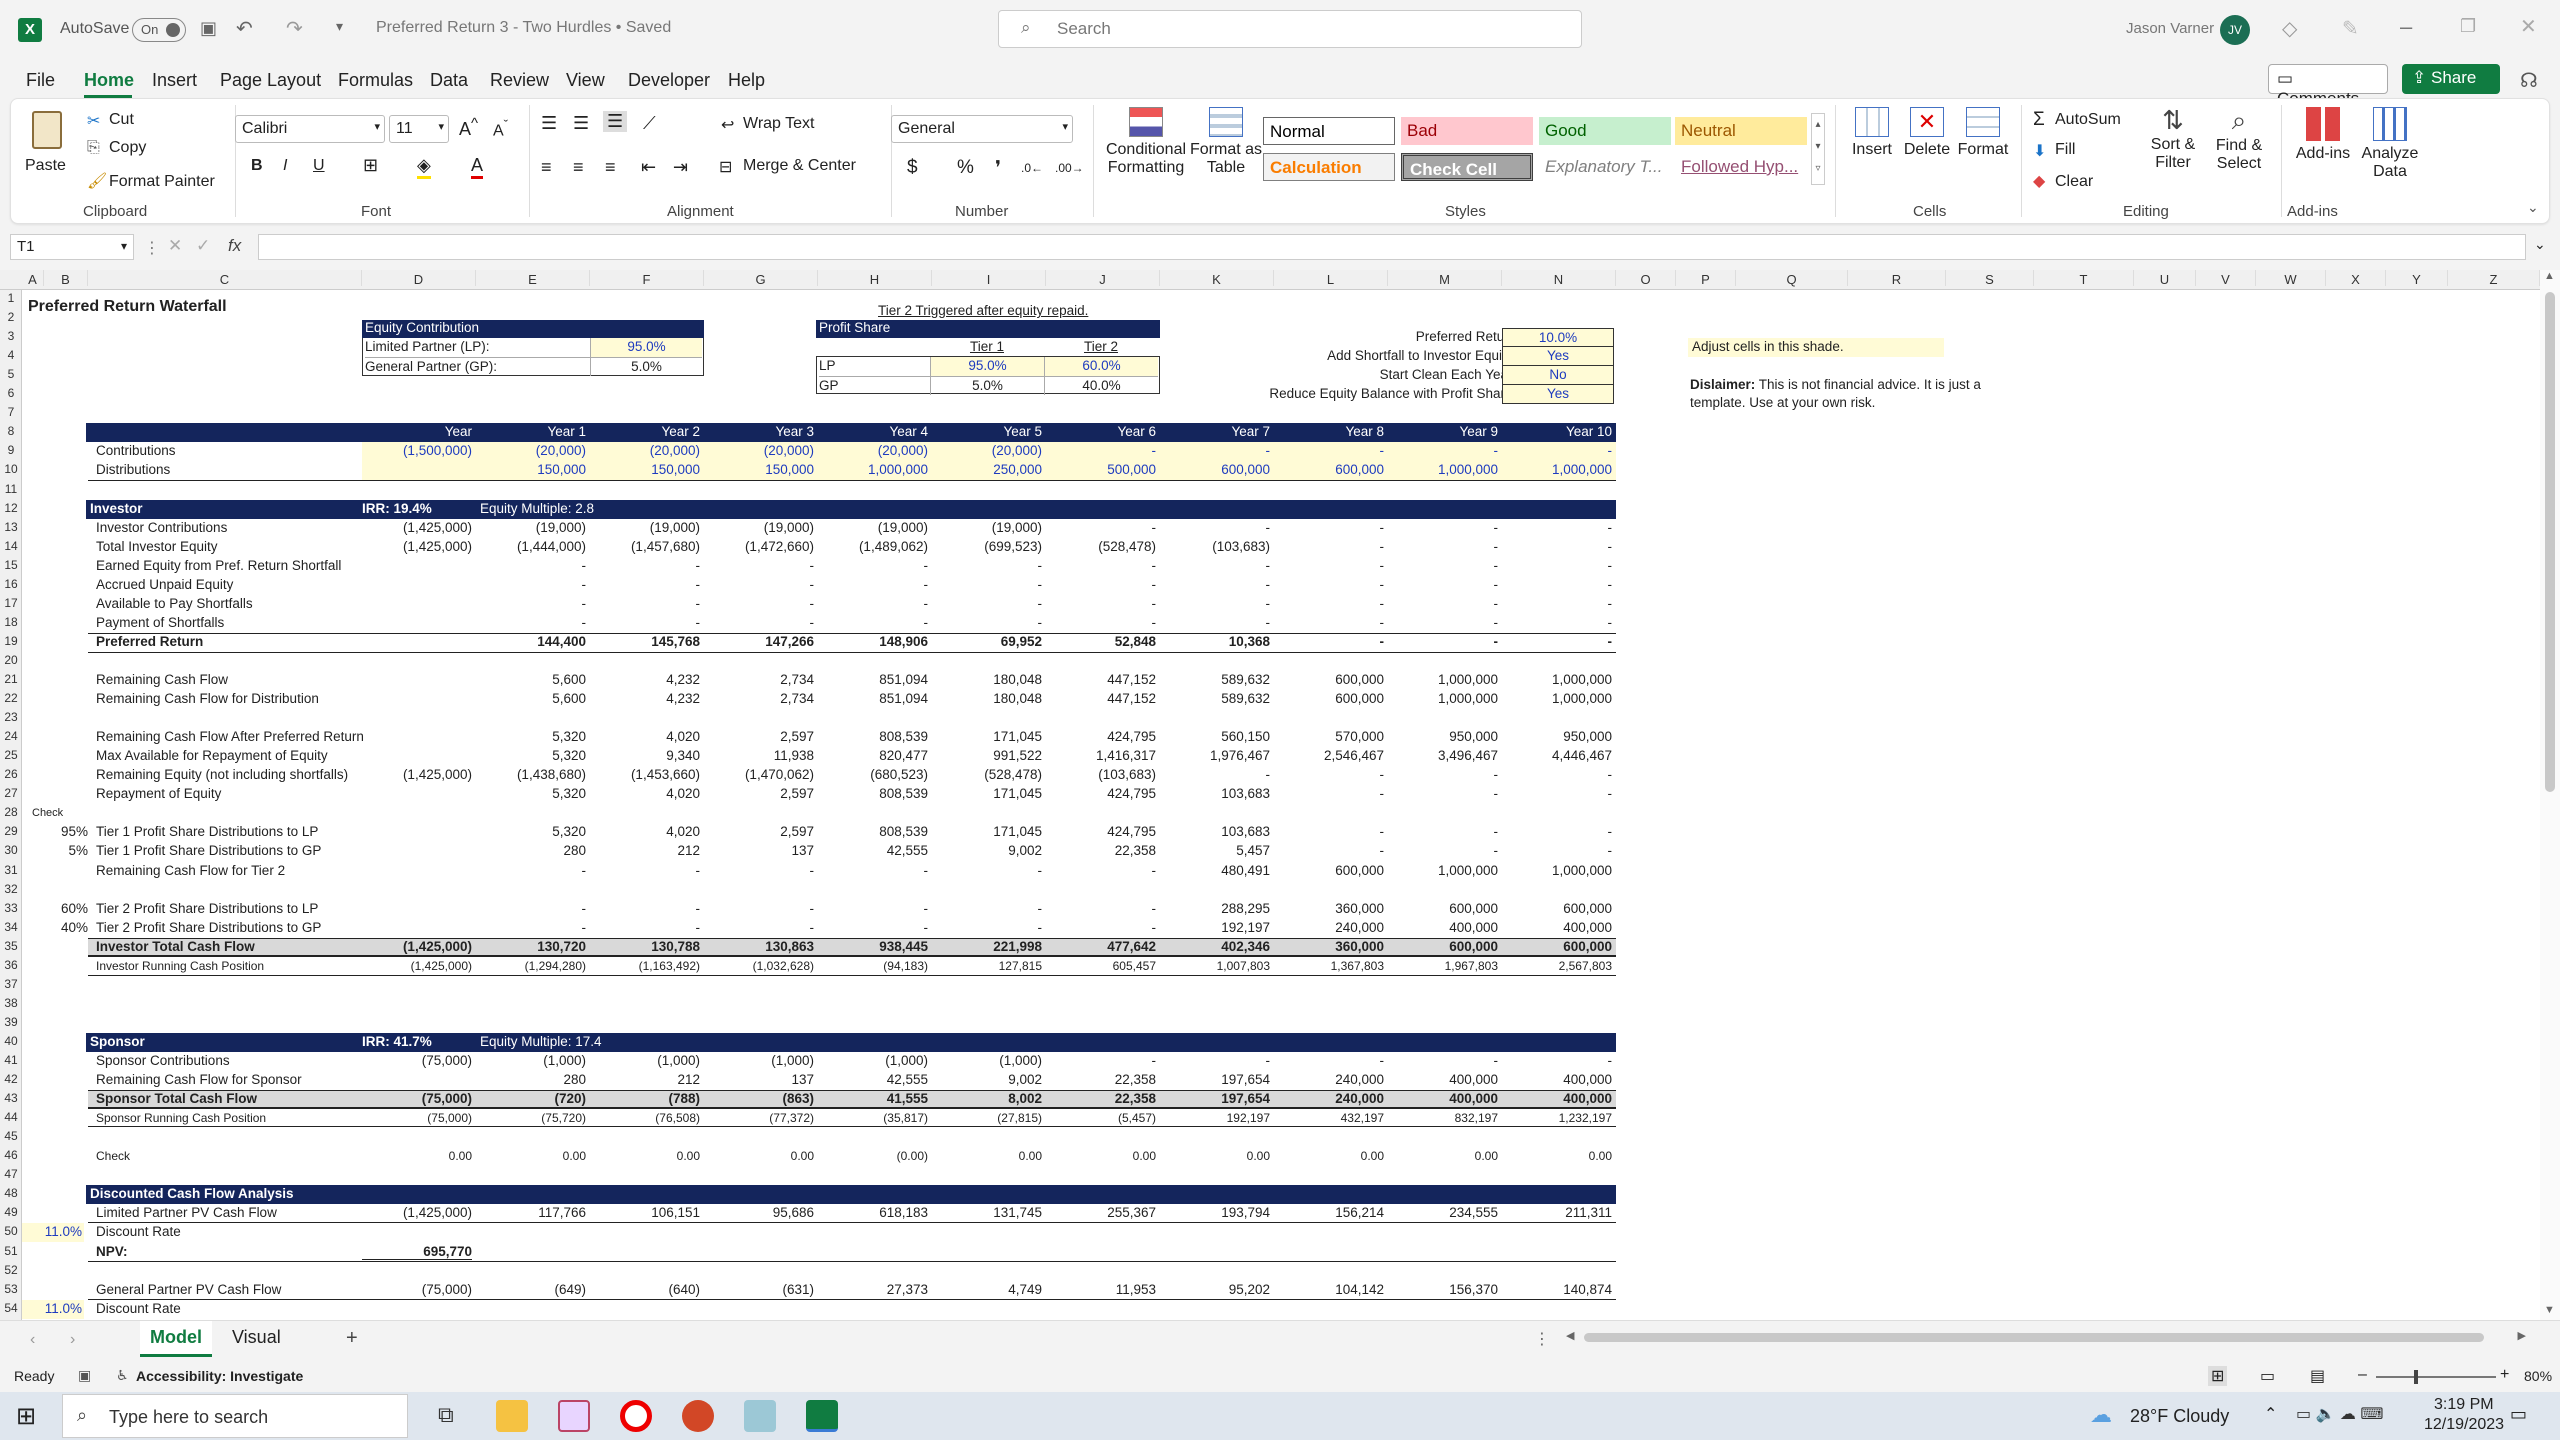 This screenshot has width=2560, height=1440. Describe the element at coordinates (645, 1080) in the screenshot. I see `value-cell: 212` at that location.